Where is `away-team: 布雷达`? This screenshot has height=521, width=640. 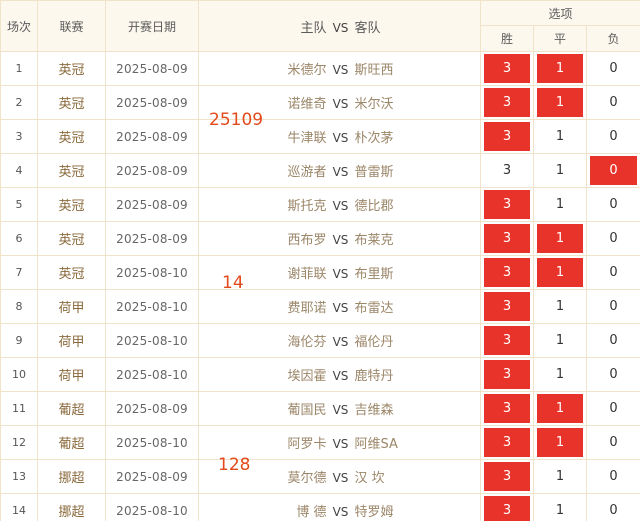 away-team: 布雷达 is located at coordinates (374, 308).